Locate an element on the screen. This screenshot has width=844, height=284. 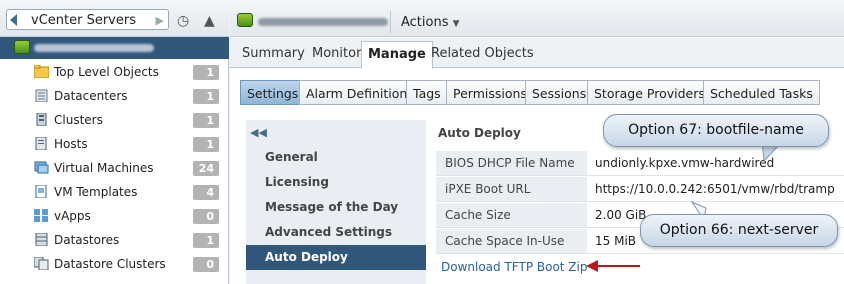
inventory-item-label: Clusters is located at coordinates (78, 120).